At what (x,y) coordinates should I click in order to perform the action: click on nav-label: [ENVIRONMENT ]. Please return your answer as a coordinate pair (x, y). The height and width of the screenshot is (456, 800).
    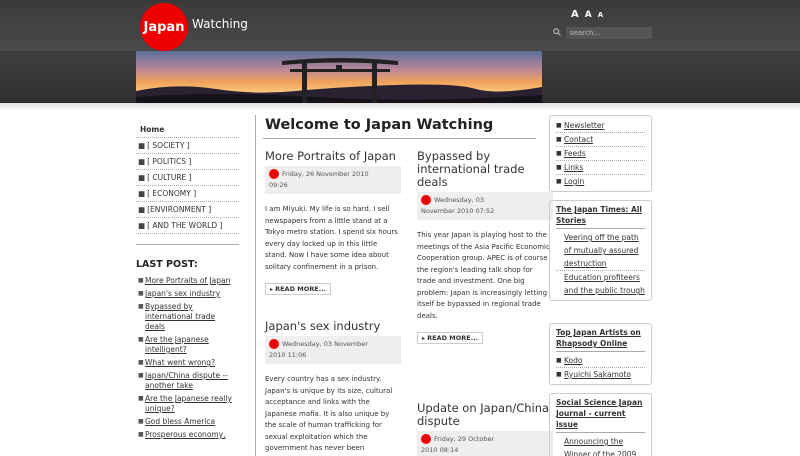
    Looking at the image, I should click on (179, 209).